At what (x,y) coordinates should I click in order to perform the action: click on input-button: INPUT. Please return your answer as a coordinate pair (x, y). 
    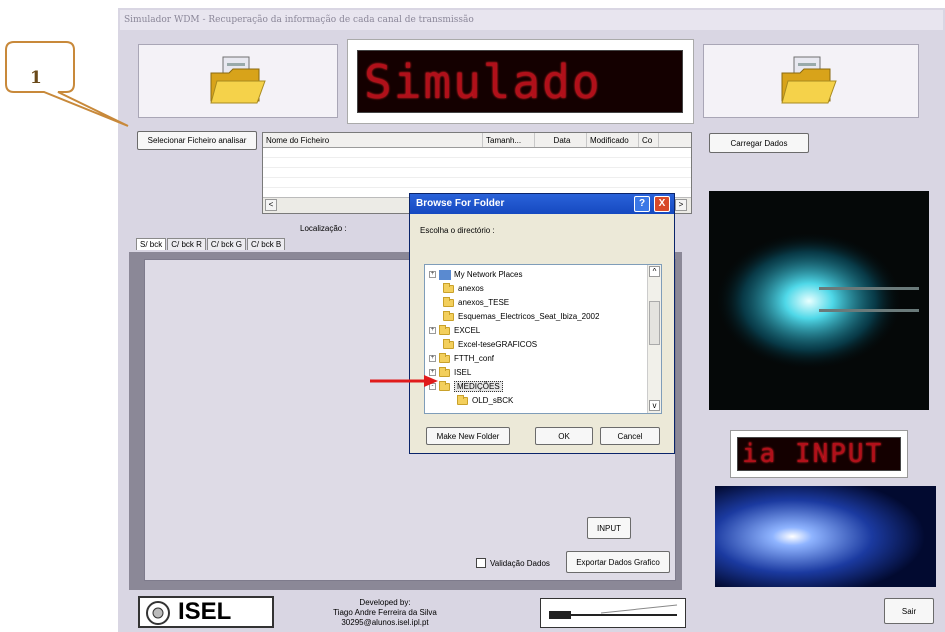
    Looking at the image, I should click on (609, 528).